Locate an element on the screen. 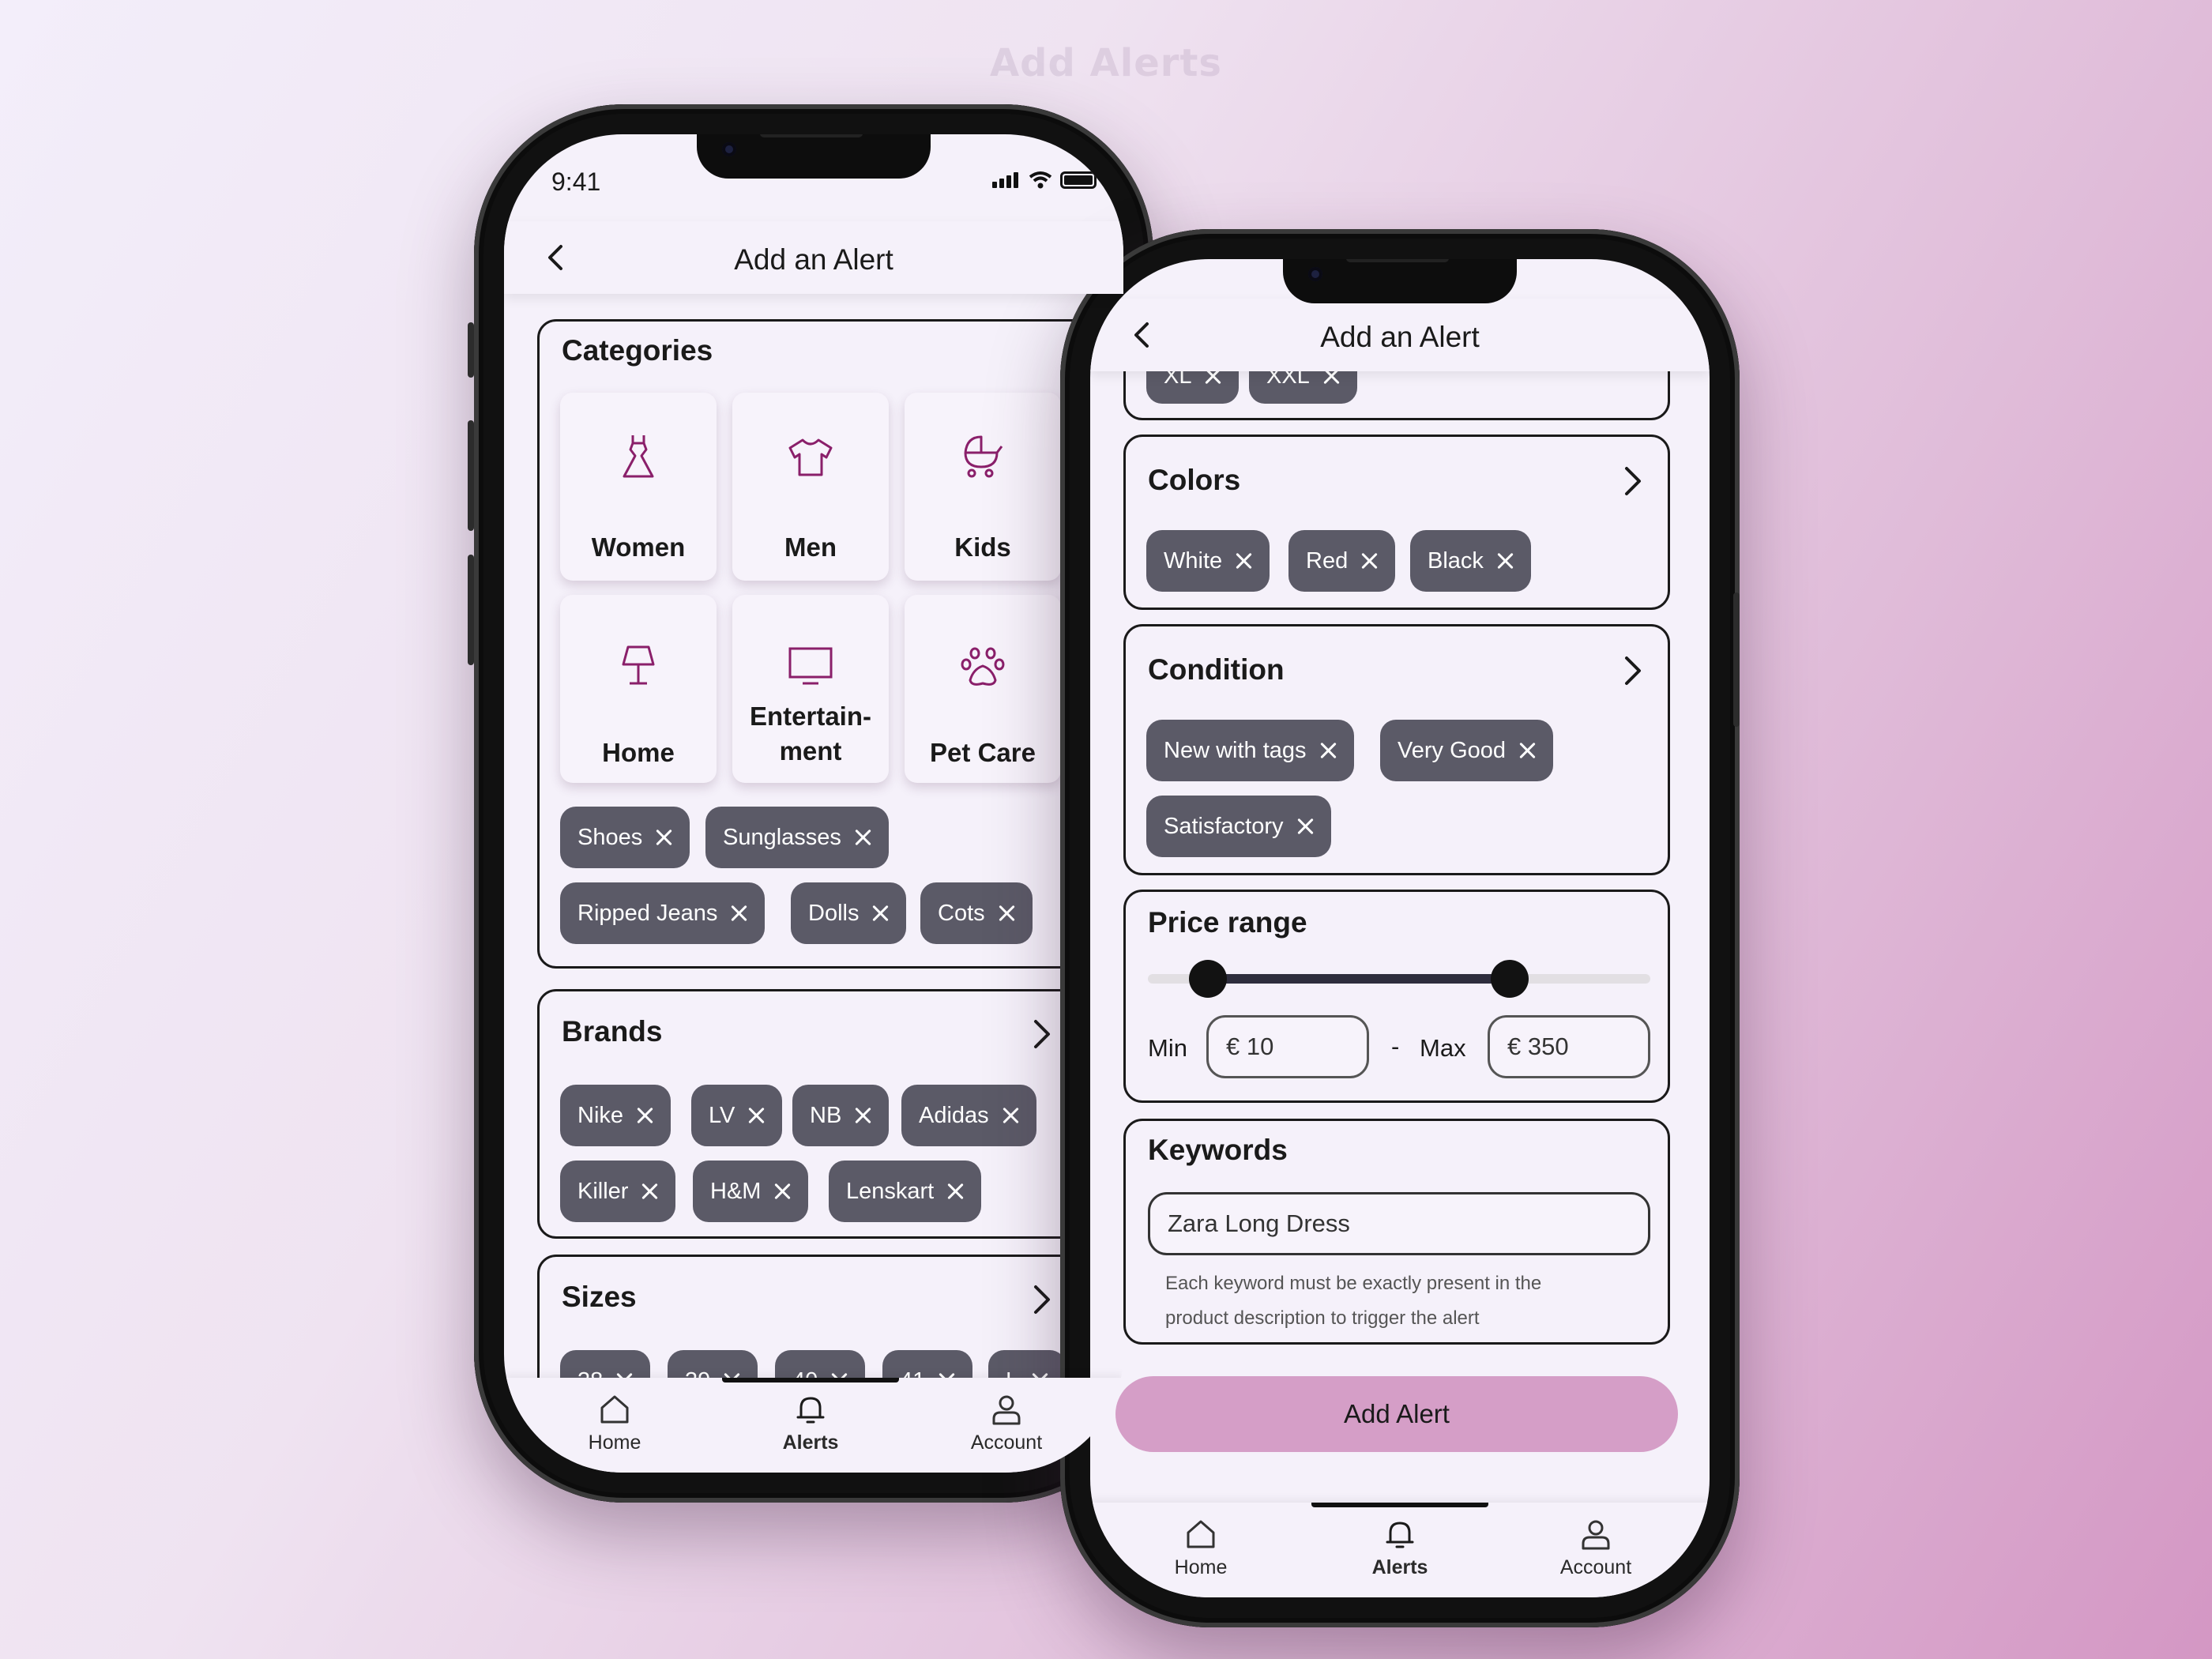 The image size is (2212, 1659). chip-ripped-jeans: Ripped Jeans is located at coordinates (663, 913).